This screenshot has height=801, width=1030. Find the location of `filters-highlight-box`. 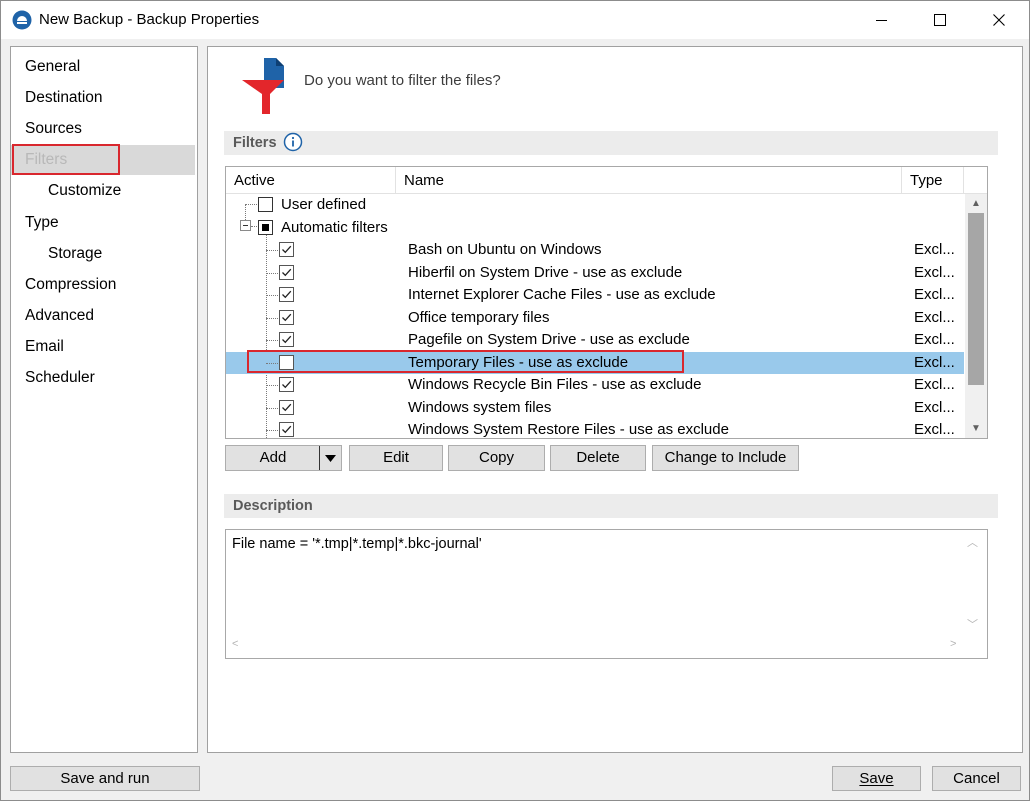

filters-highlight-box is located at coordinates (66, 159).